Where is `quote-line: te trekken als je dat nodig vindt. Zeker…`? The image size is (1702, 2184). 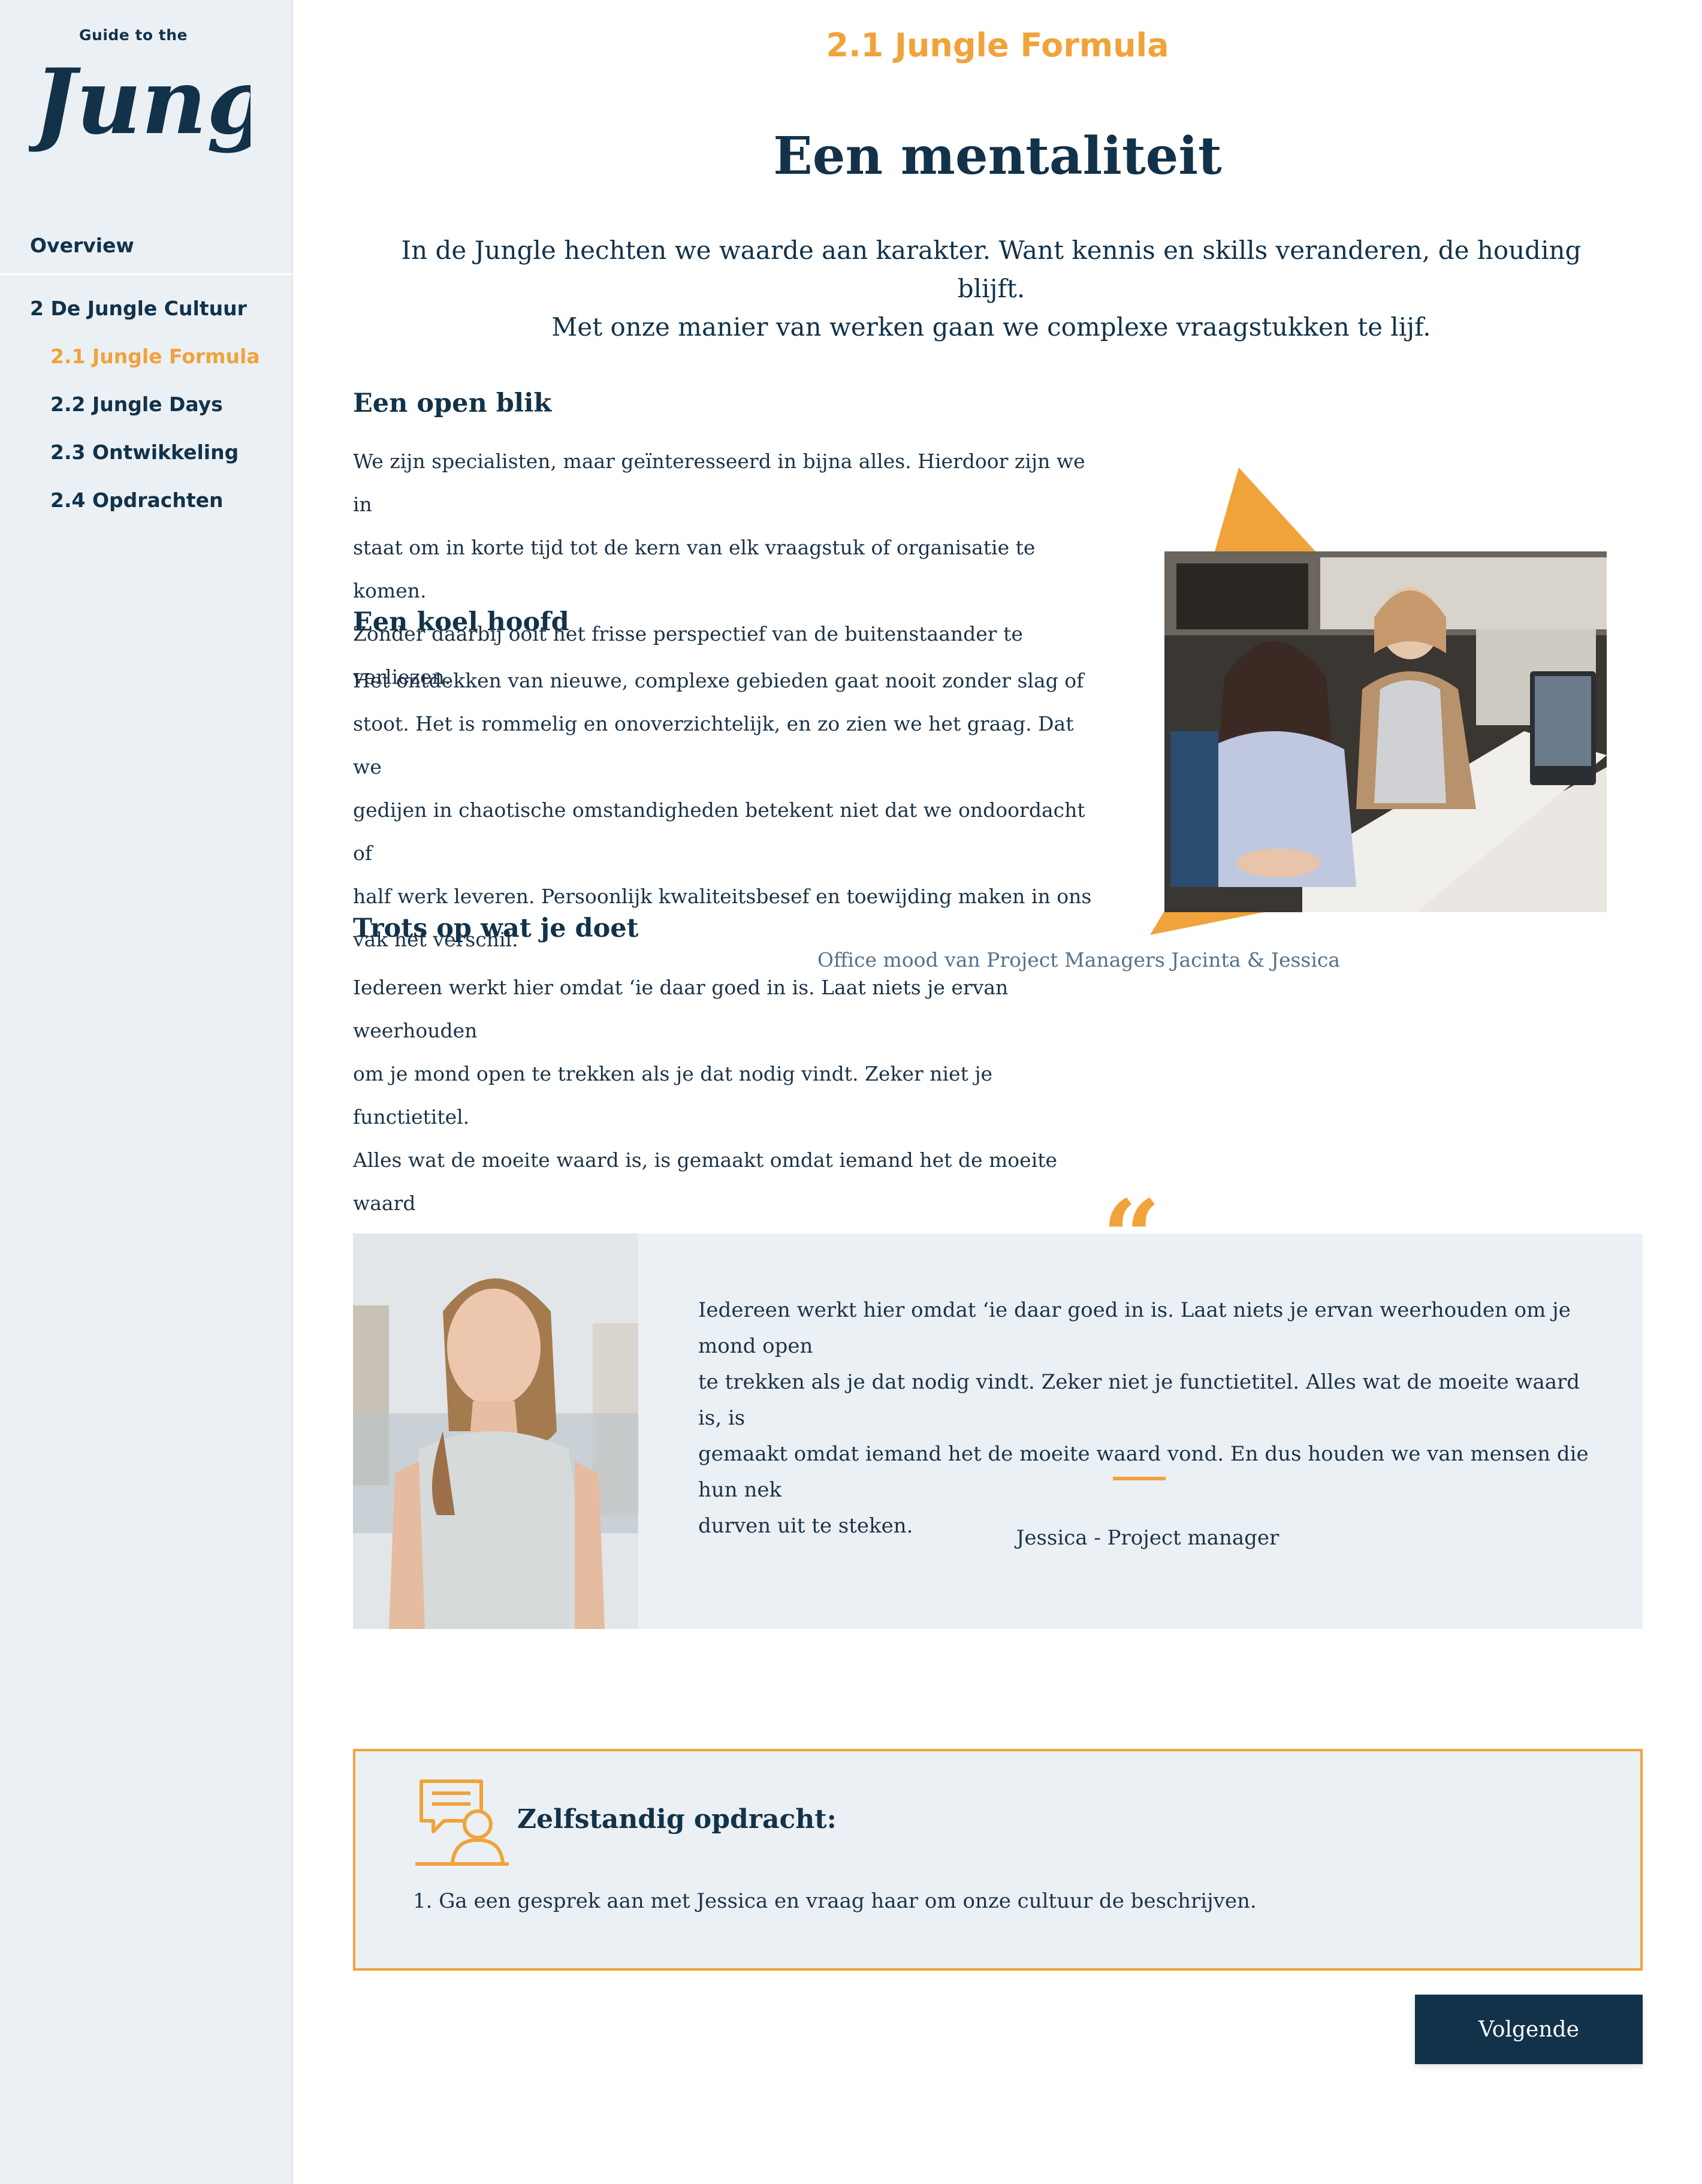
quote-line: te trekken als je dat nodig vindt. Zeker… is located at coordinates (1139, 1400).